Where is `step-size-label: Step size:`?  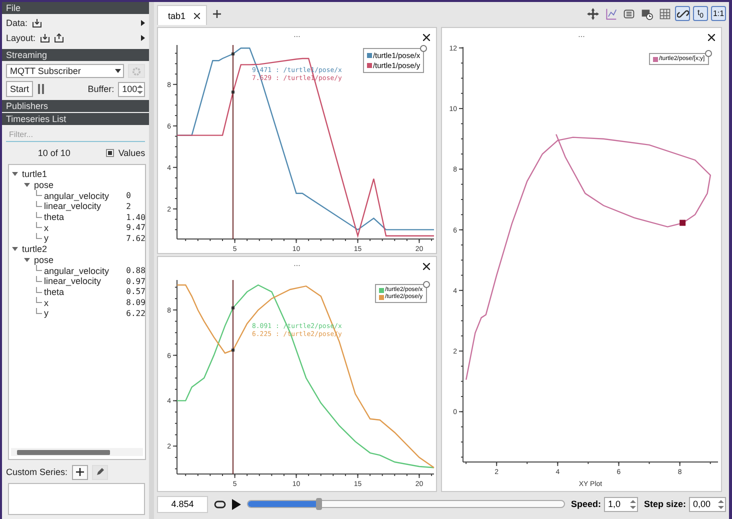 step-size-label: Step size: is located at coordinates (665, 504).